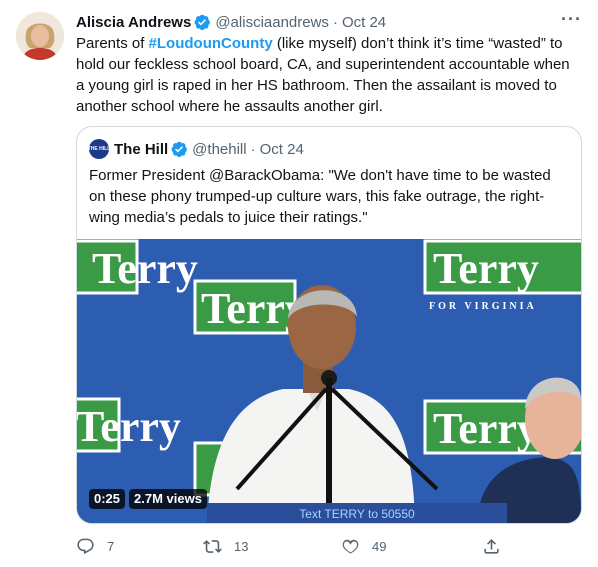 This screenshot has width=598, height=567. What do you see at coordinates (282, 149) in the screenshot?
I see `quoted-date: Oct 24` at bounding box center [282, 149].